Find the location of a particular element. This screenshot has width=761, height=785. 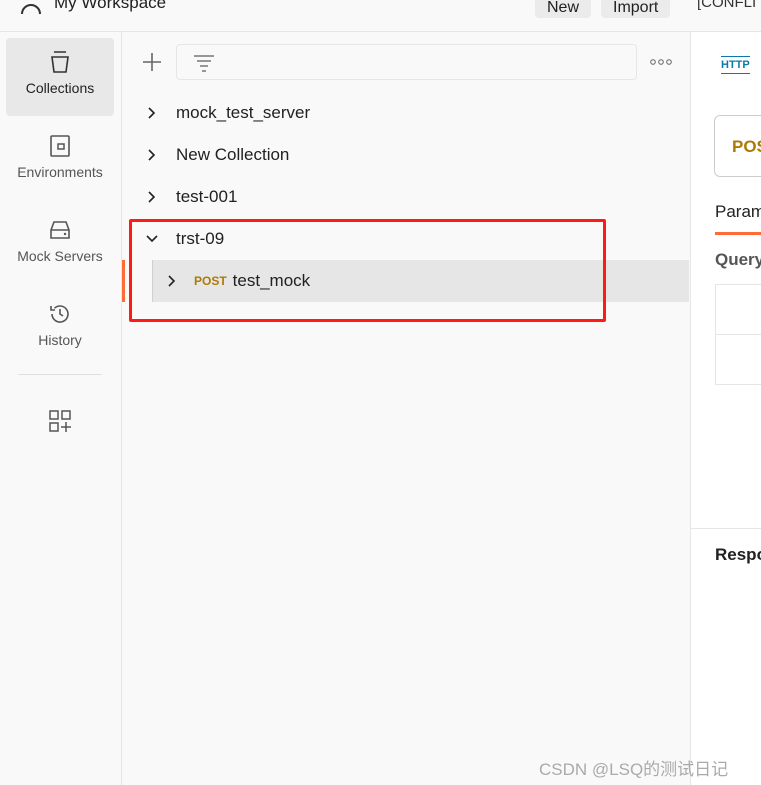

import-button: Import is located at coordinates (636, 9).